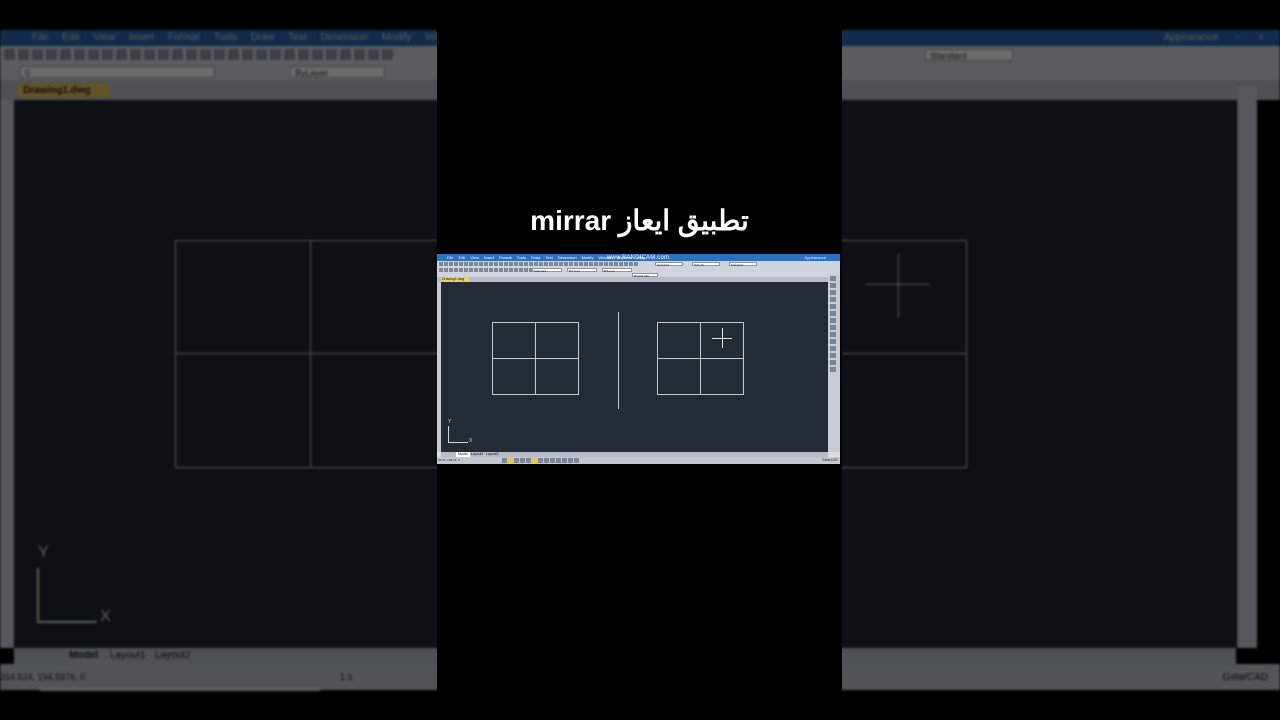  I want to click on bg-scale: 1:1, so click(346, 677).